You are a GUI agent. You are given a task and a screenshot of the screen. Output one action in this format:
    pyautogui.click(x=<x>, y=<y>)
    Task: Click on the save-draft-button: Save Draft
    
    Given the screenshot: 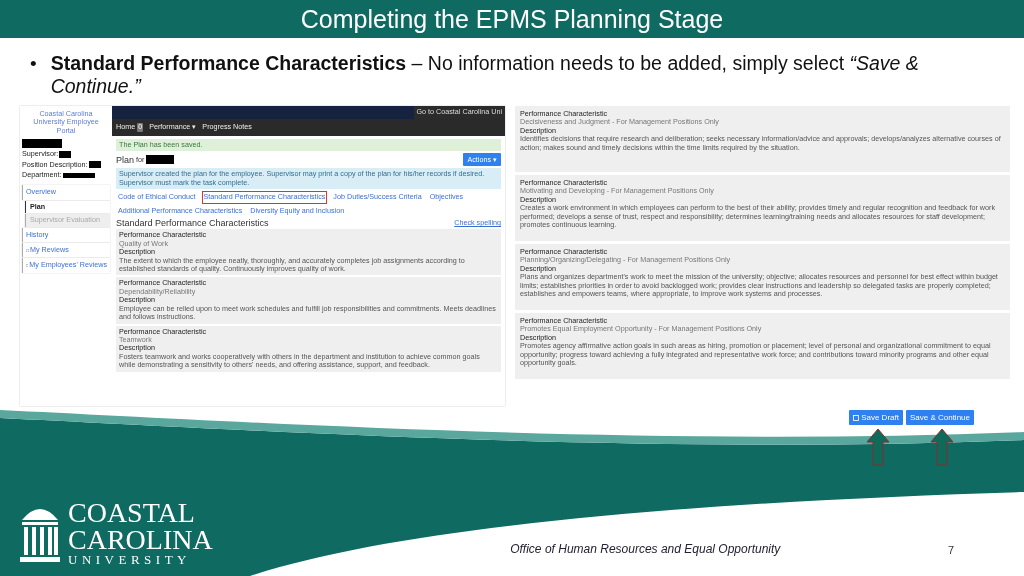 What is the action you would take?
    pyautogui.click(x=876, y=417)
    